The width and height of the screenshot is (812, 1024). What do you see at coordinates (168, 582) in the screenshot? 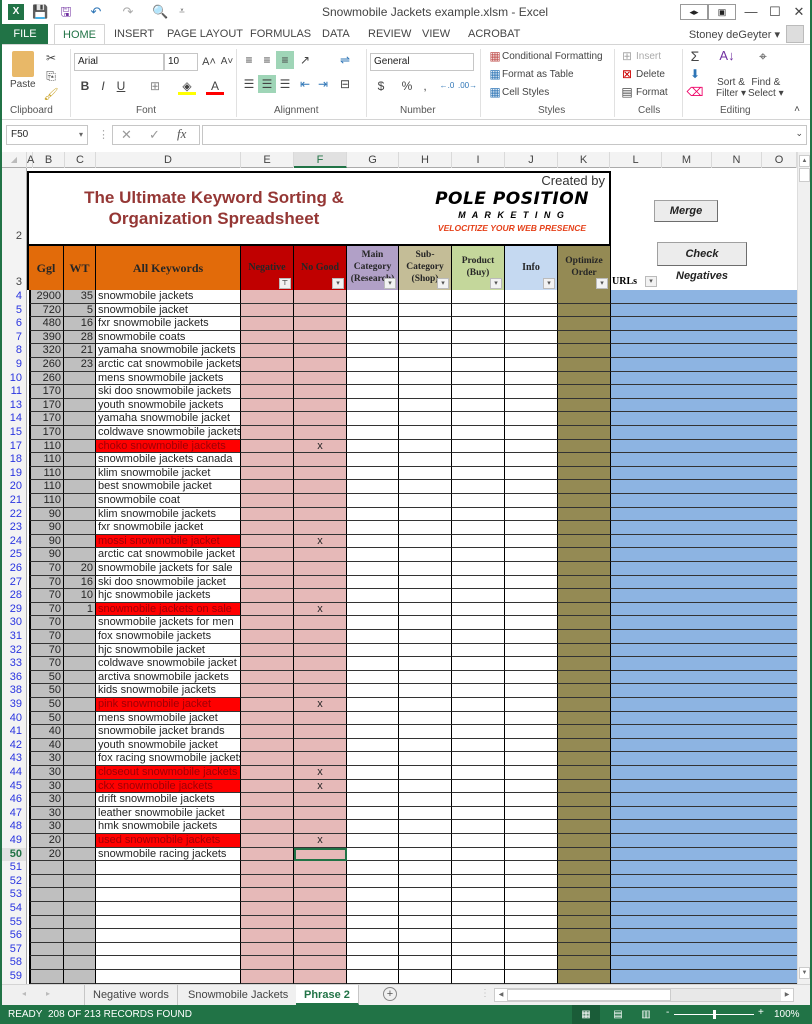
I see `cell-keyword: ski doo snowmobile jacket` at bounding box center [168, 582].